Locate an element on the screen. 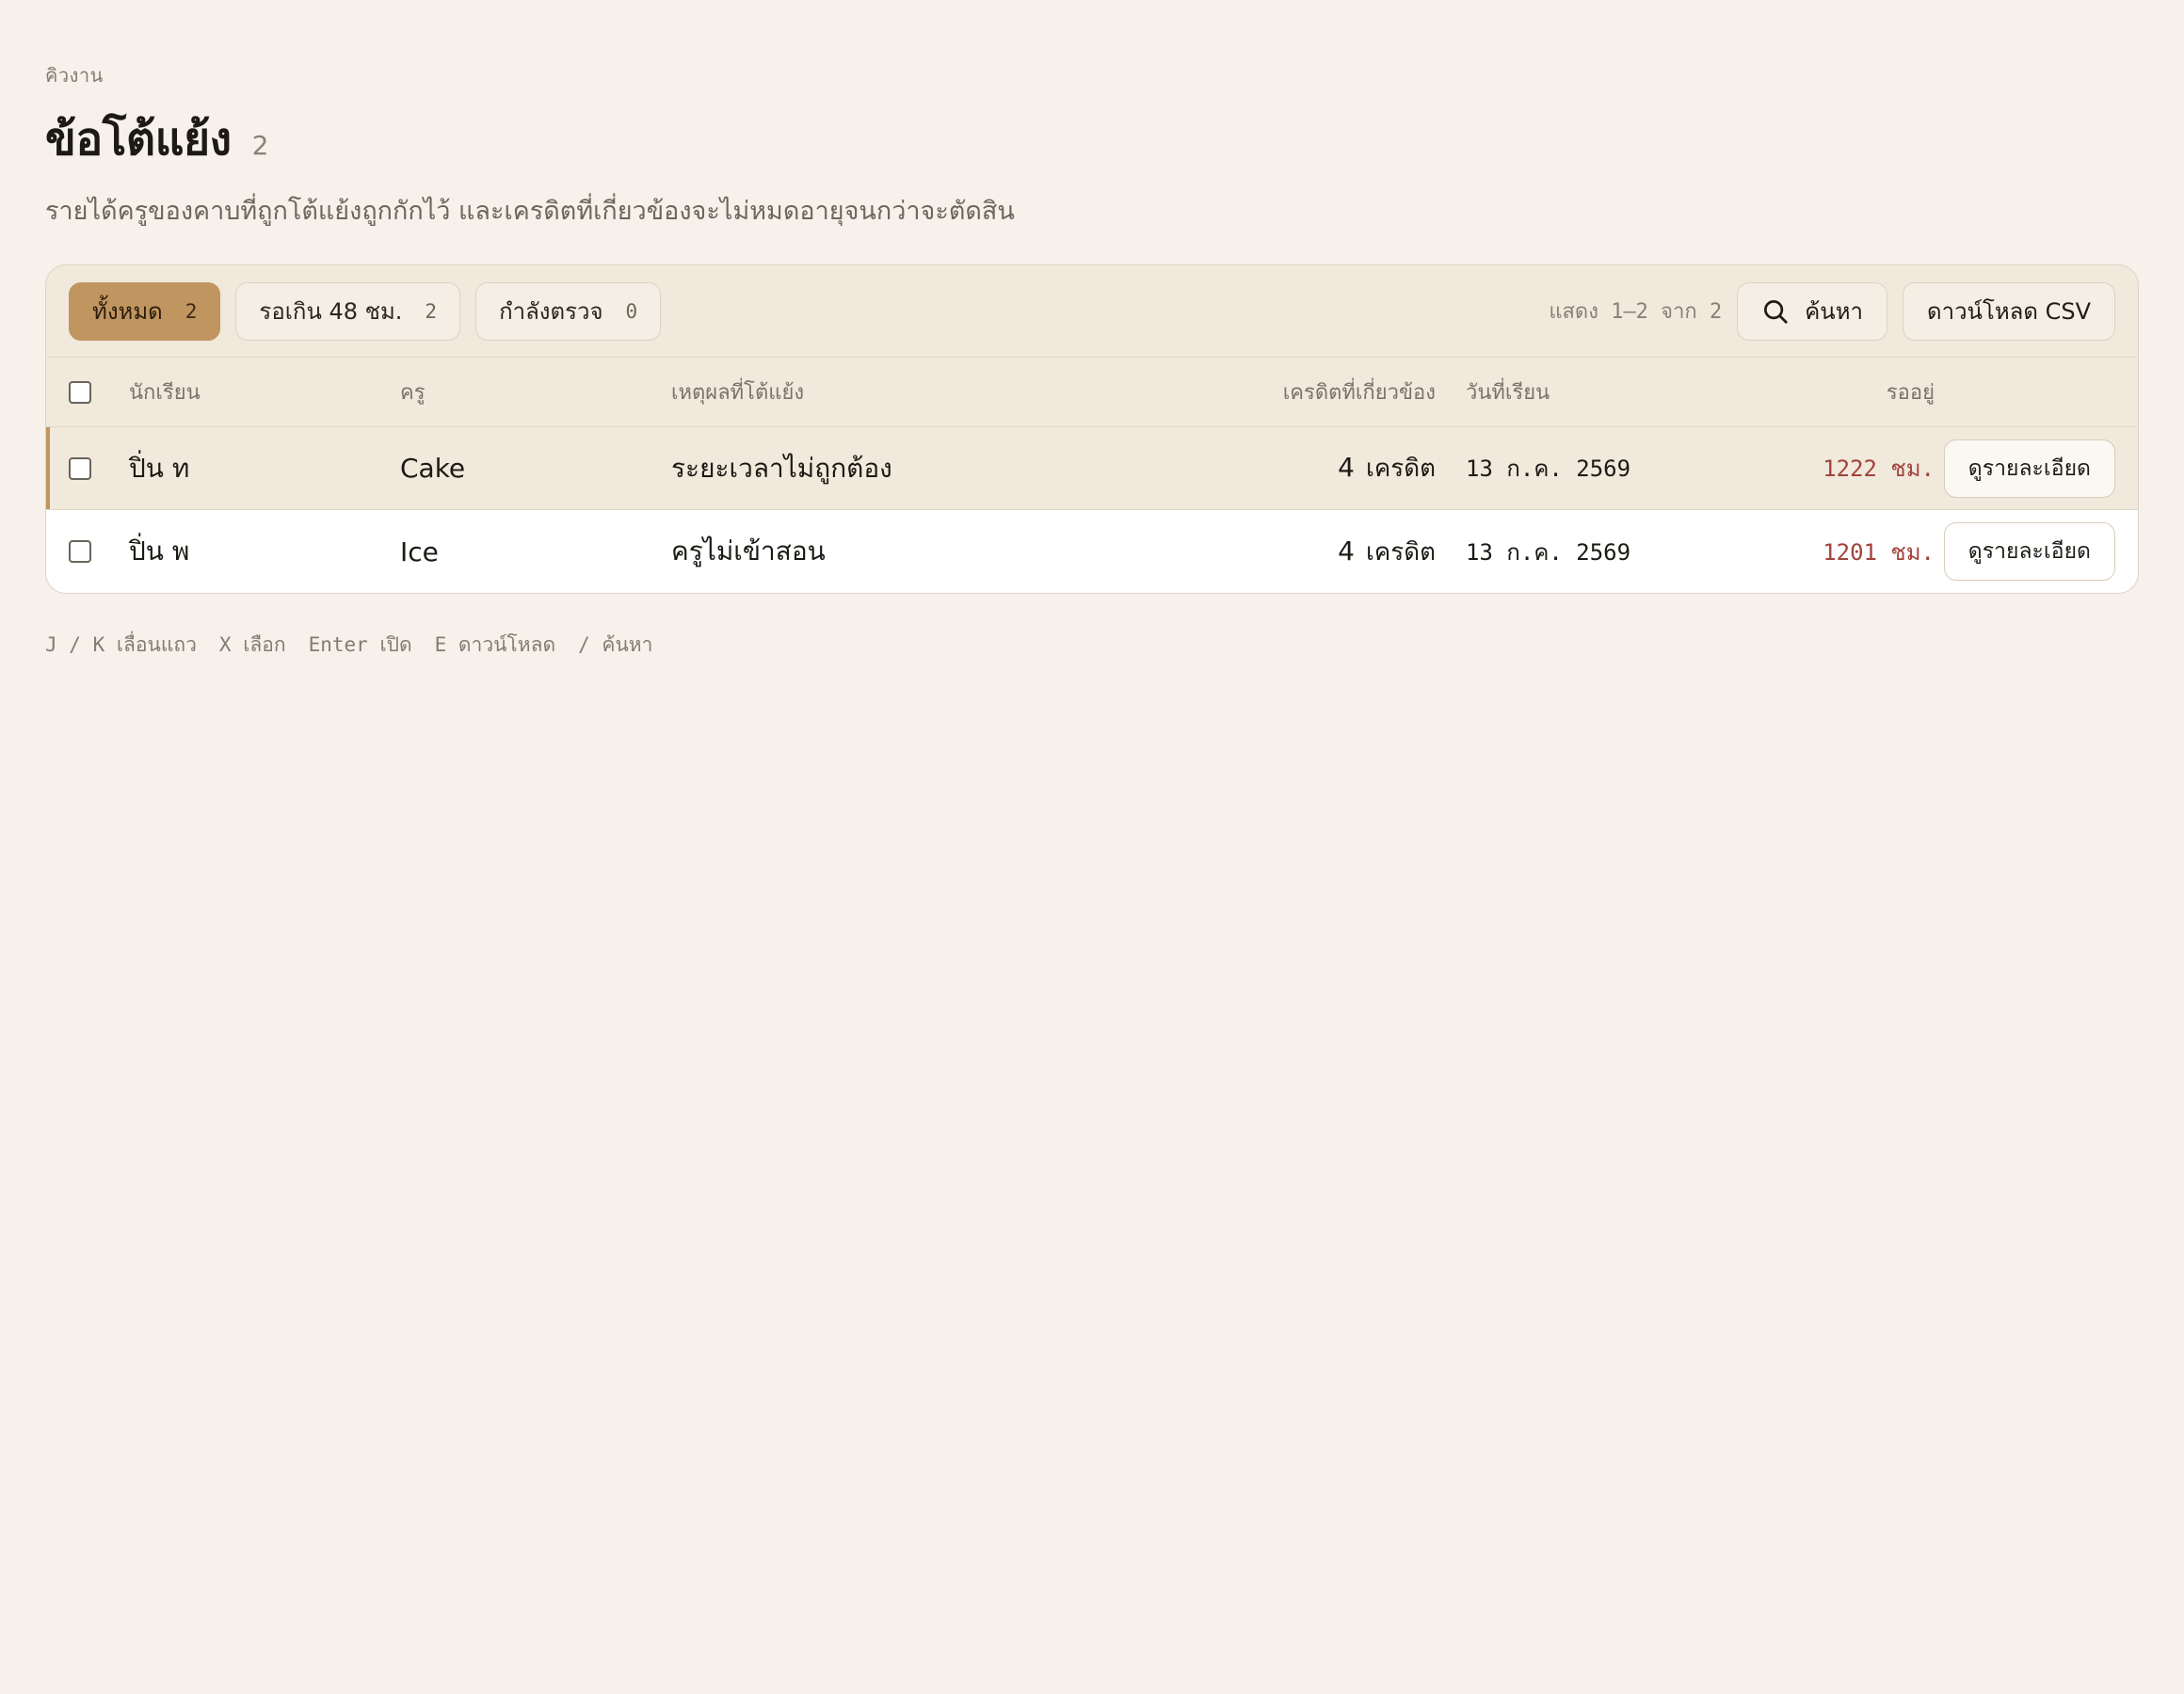 The image size is (2184, 1694). reason-cell: ครูไม่เข้าสอน is located at coordinates (748, 551).